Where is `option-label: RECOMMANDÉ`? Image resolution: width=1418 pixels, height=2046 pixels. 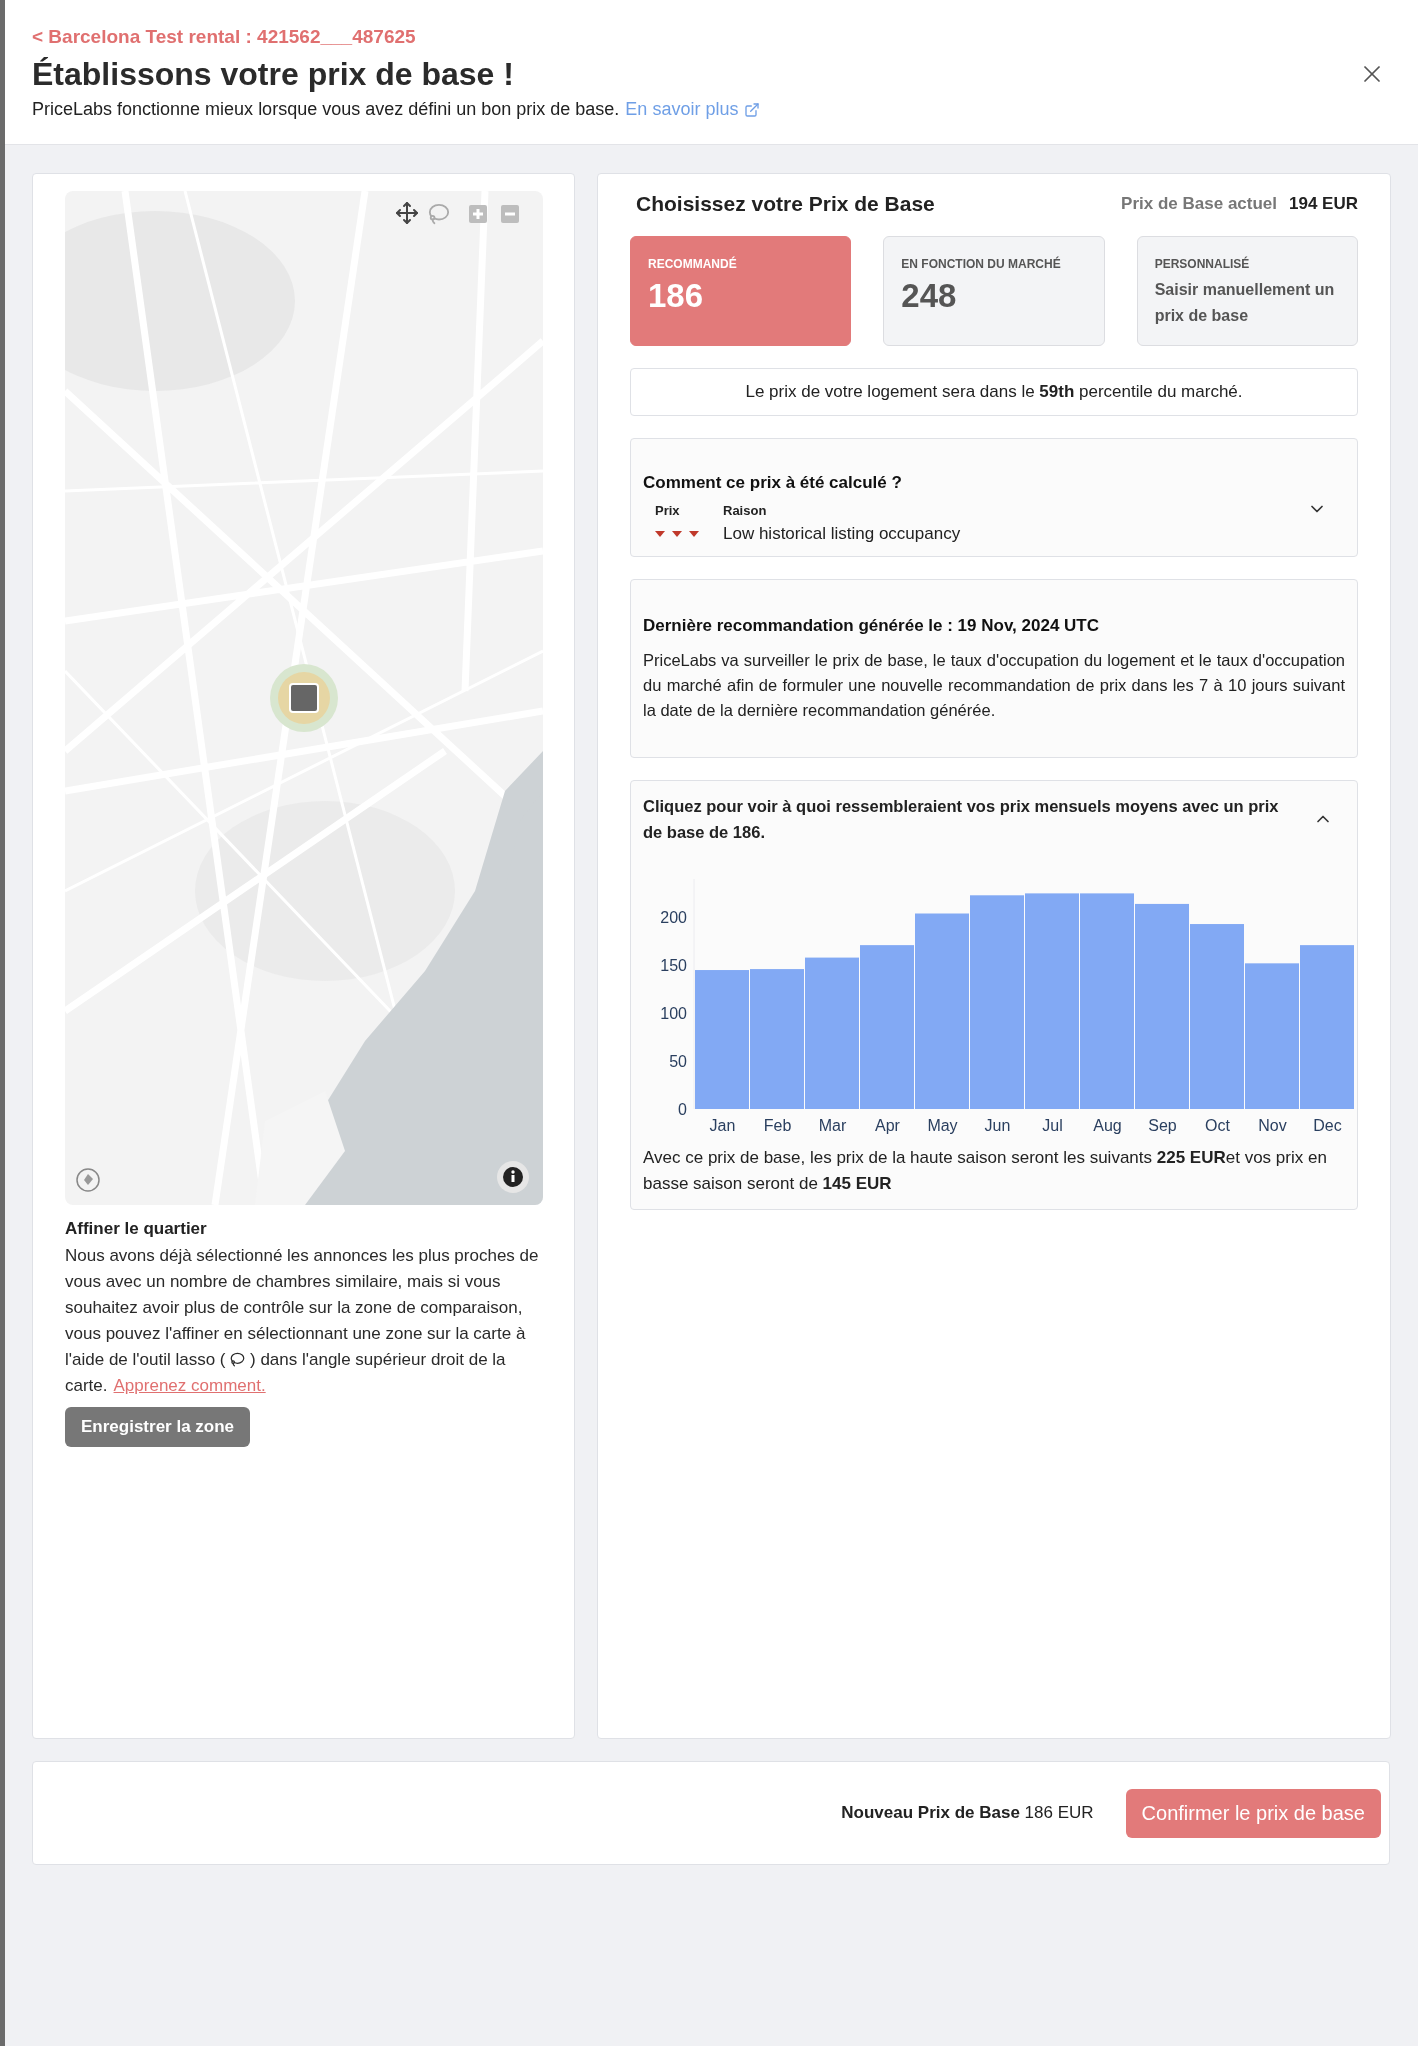 option-label: RECOMMANDÉ is located at coordinates (693, 264).